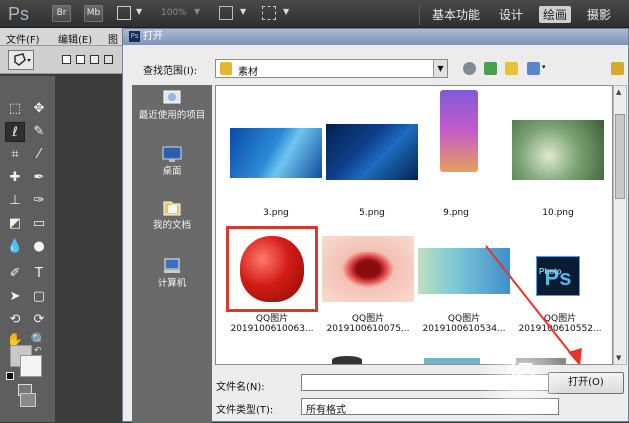  Describe the element at coordinates (39, 247) in the screenshot. I see `dodge-tool-icon: ●` at that location.